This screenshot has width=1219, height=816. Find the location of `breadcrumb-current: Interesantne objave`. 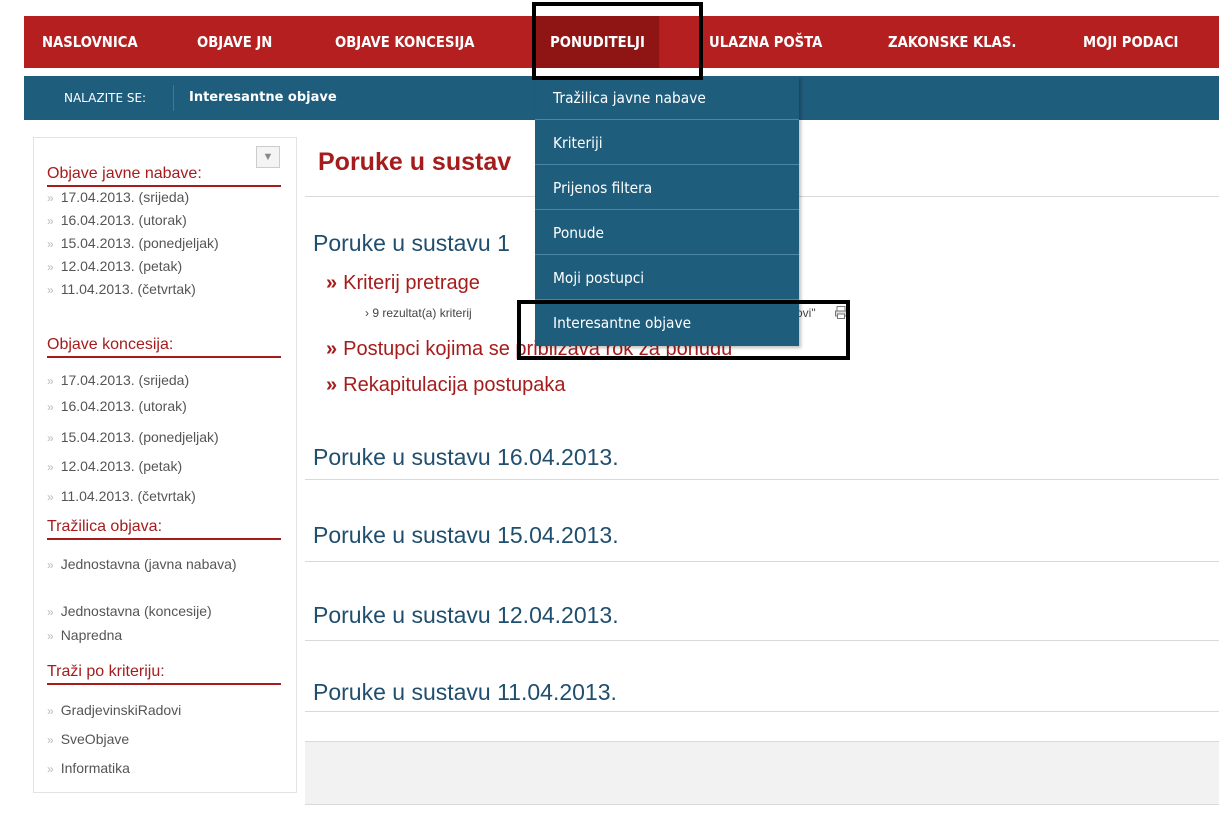

breadcrumb-current: Interesantne objave is located at coordinates (263, 97).